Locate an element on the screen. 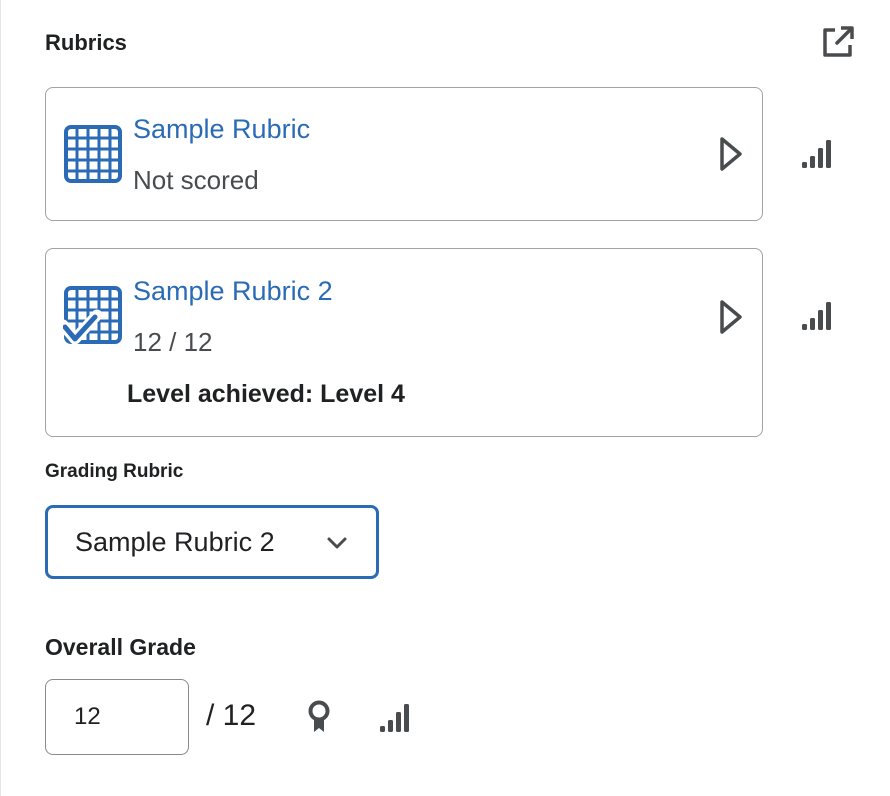 The width and height of the screenshot is (890, 796). award-ribbon-icon is located at coordinates (319, 718).